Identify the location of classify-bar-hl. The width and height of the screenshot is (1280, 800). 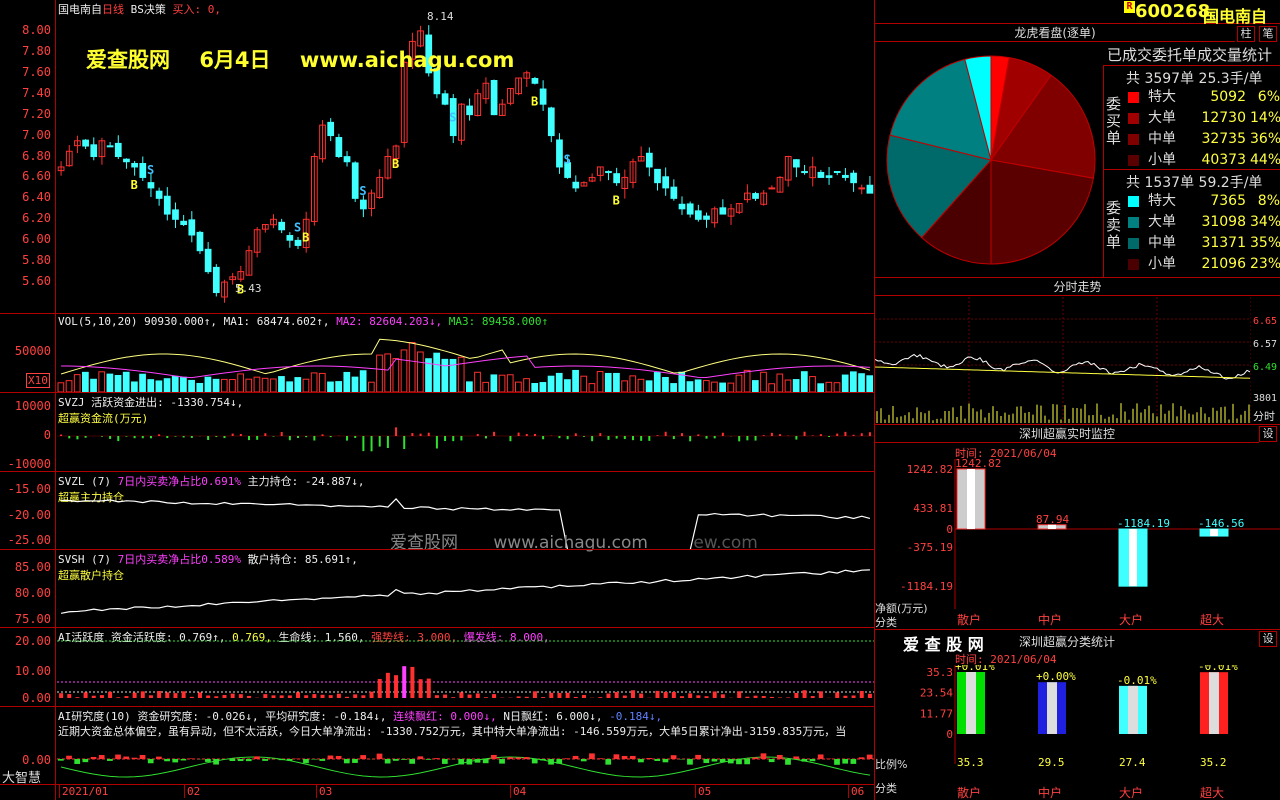
(971, 703).